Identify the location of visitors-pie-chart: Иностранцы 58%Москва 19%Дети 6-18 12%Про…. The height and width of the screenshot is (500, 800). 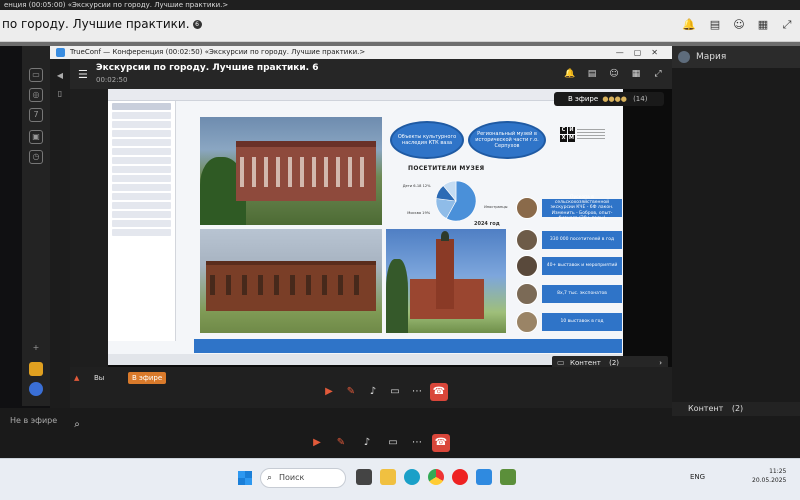
(455, 201).